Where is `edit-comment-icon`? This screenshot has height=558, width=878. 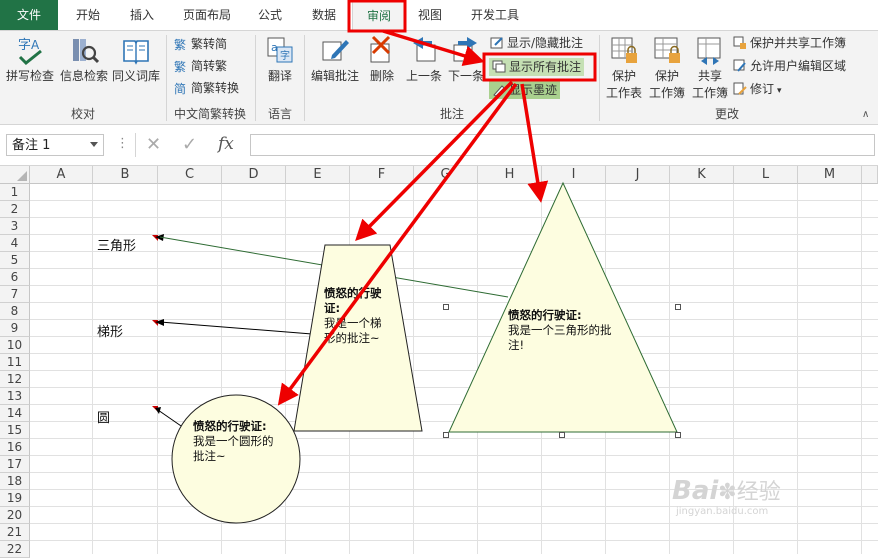 edit-comment-icon is located at coordinates (335, 50).